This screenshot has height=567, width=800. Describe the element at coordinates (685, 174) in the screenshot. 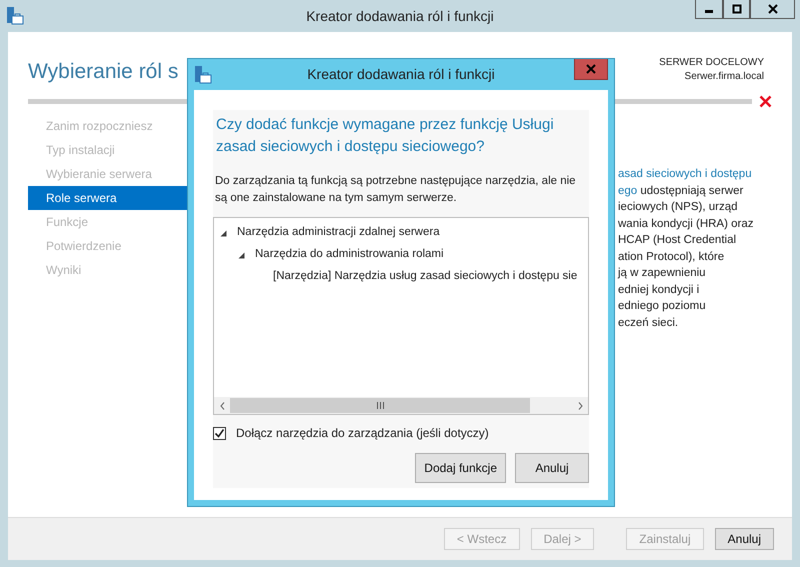

I see `description-link: asad sieciowych i dostępu` at that location.